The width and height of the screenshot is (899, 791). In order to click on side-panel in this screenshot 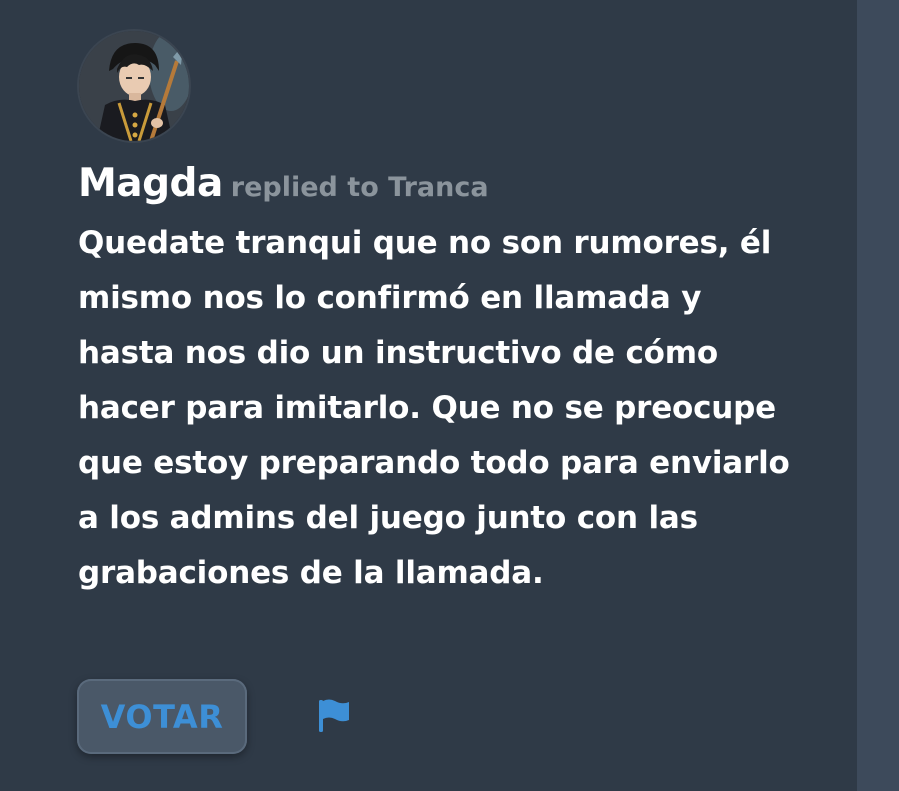, I will do `click(878, 395)`.